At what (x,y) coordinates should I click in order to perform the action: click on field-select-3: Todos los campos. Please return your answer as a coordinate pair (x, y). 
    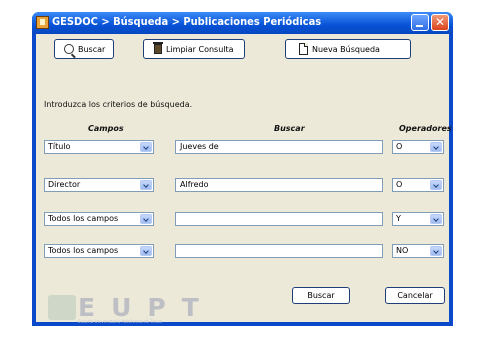
    Looking at the image, I should click on (99, 219).